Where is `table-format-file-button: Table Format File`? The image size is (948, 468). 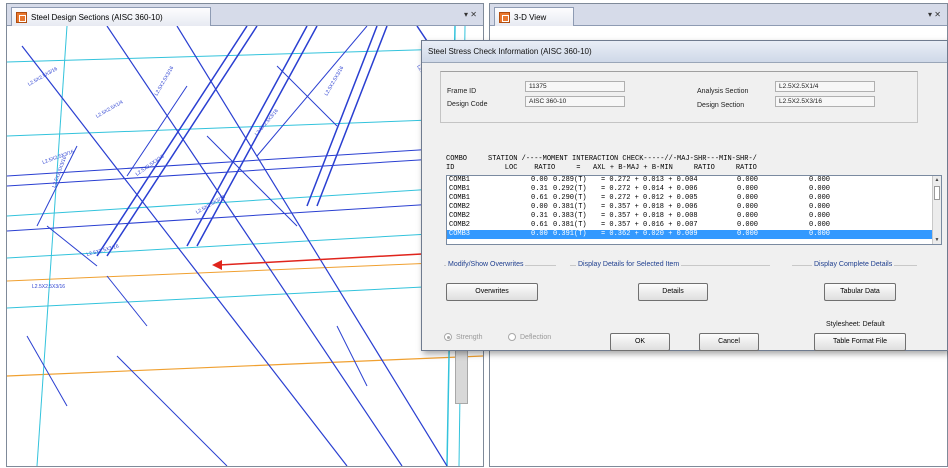 table-format-file-button: Table Format File is located at coordinates (860, 342).